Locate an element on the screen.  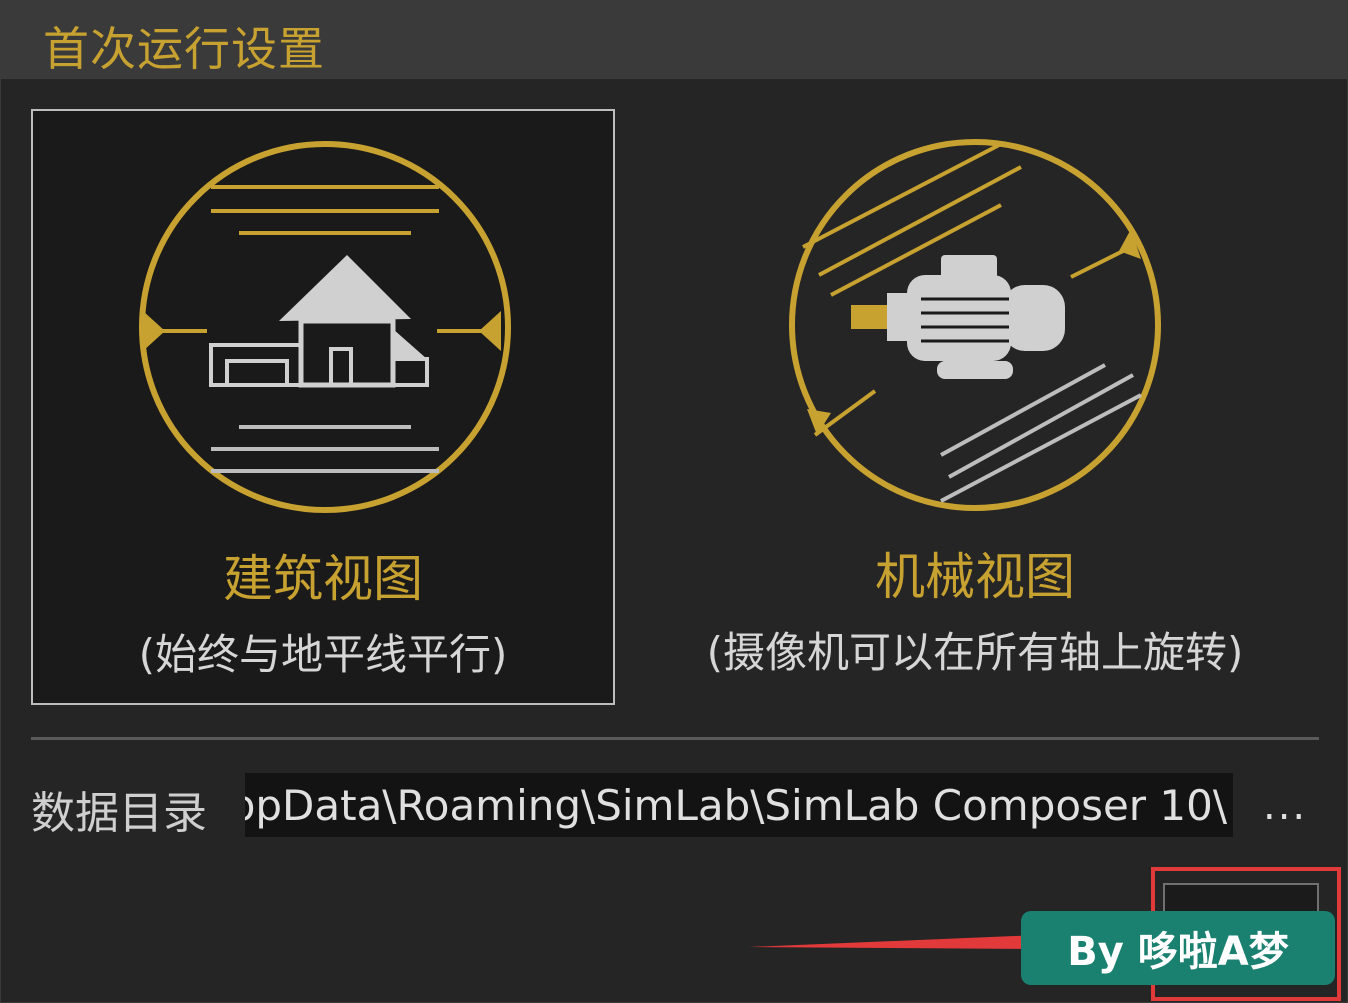
mechanical-view-title: 机械视图 is located at coordinates (975, 577).